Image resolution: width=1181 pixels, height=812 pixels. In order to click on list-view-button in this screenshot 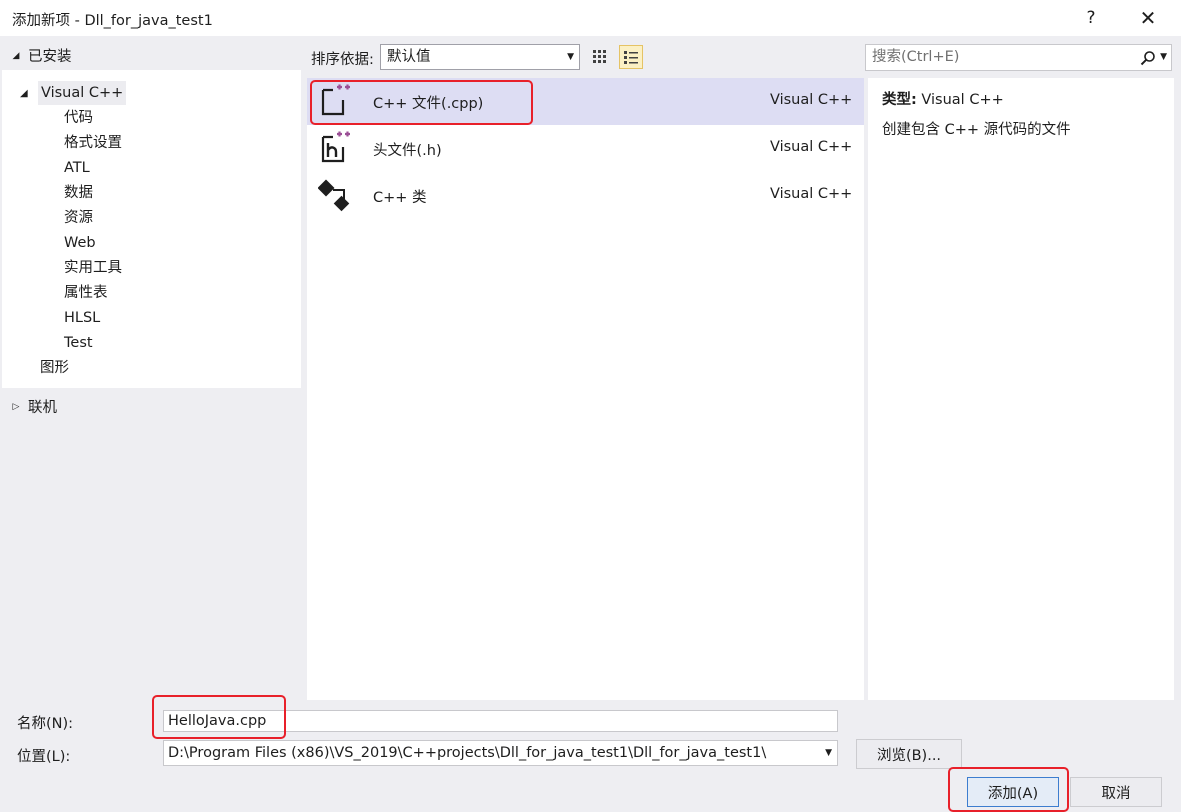, I will do `click(631, 57)`.